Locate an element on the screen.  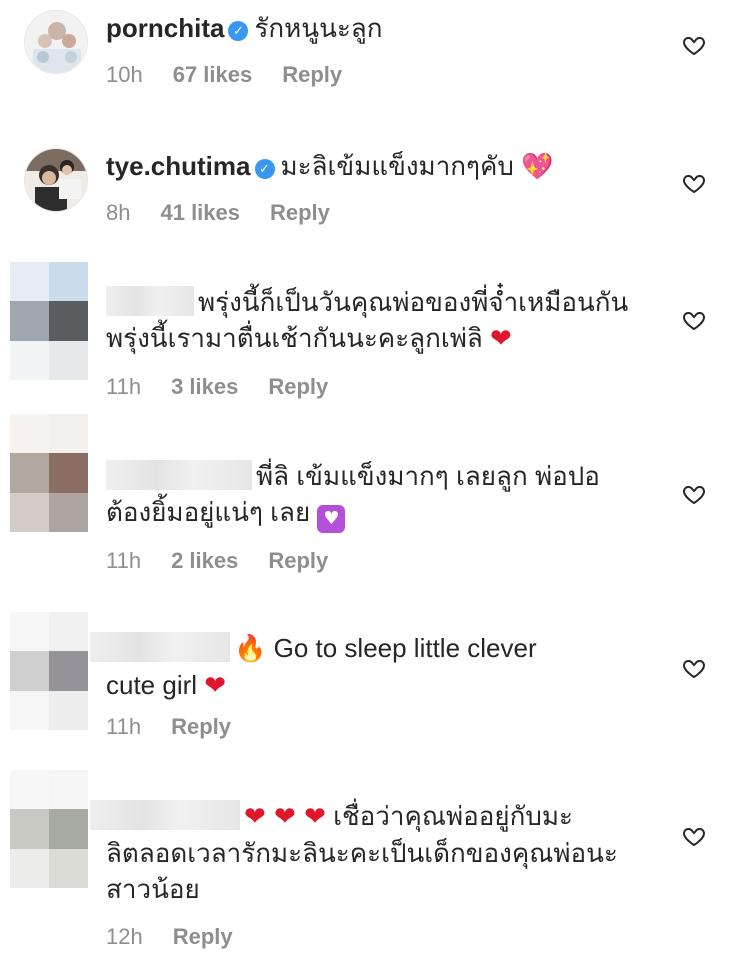
comment-body-line3: สาวน้อย is located at coordinates (153, 889).